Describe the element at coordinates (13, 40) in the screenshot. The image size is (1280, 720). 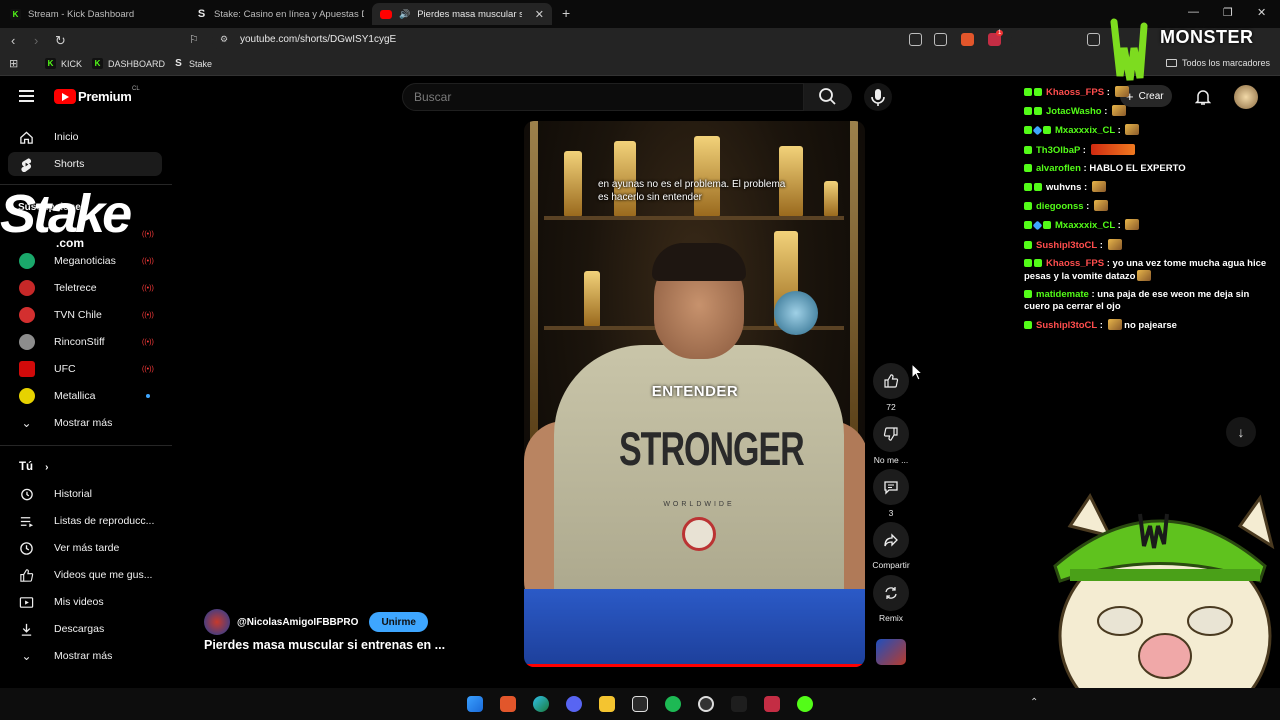
I see `back-icon: ‹` at that location.